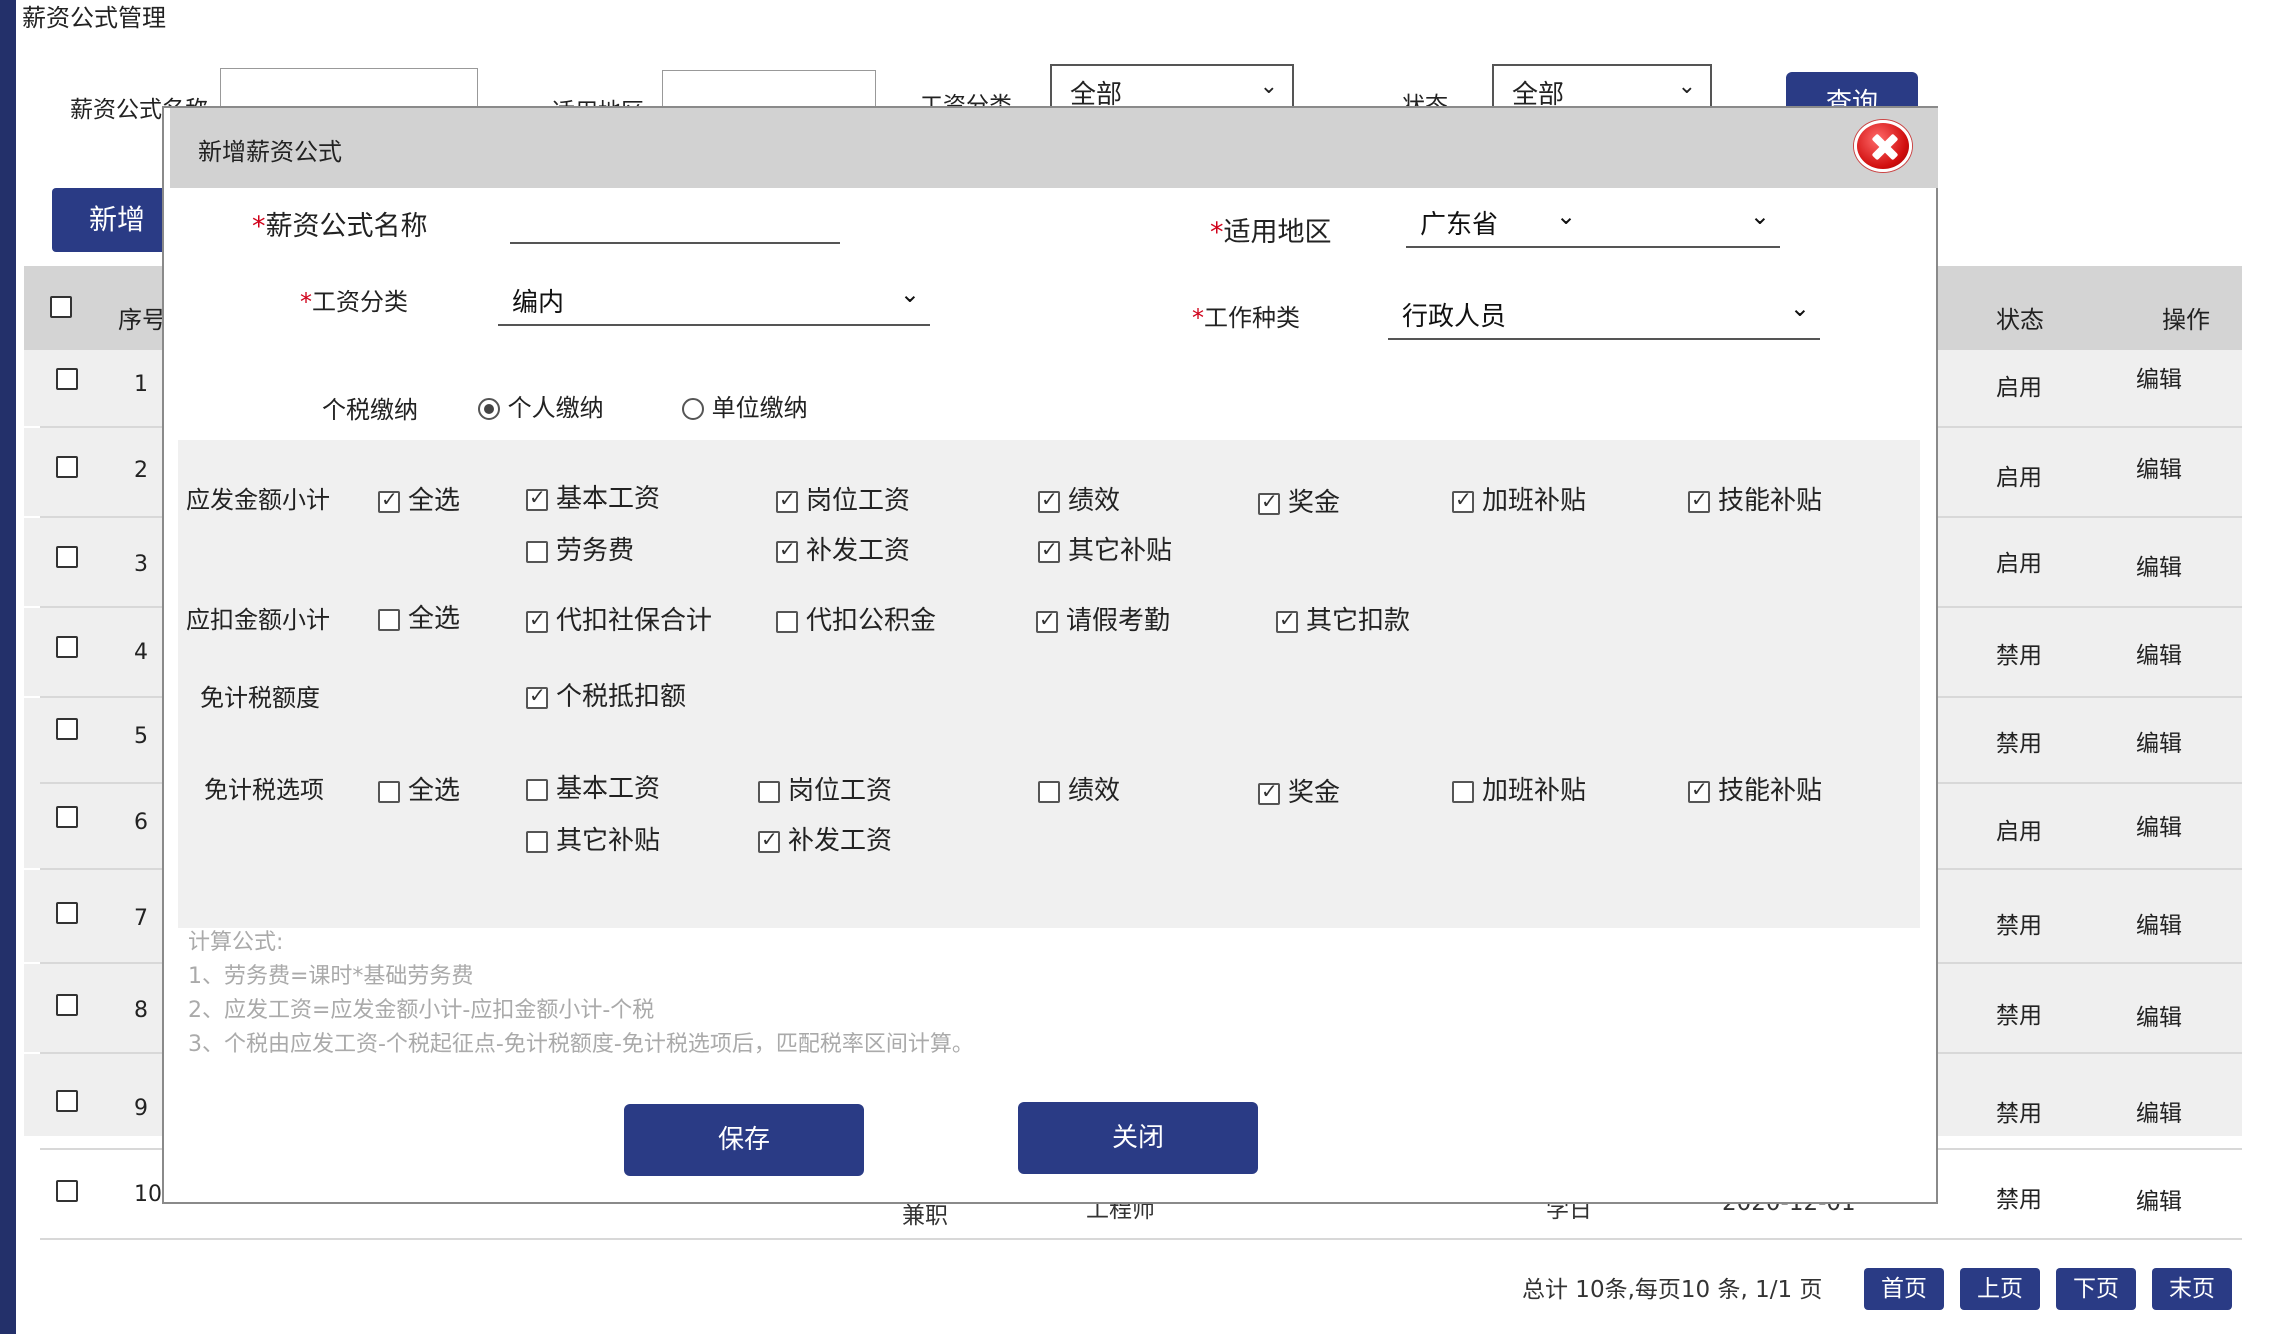  Describe the element at coordinates (370, 410) in the screenshot. I see `tax-label: 个税缴纳` at that location.